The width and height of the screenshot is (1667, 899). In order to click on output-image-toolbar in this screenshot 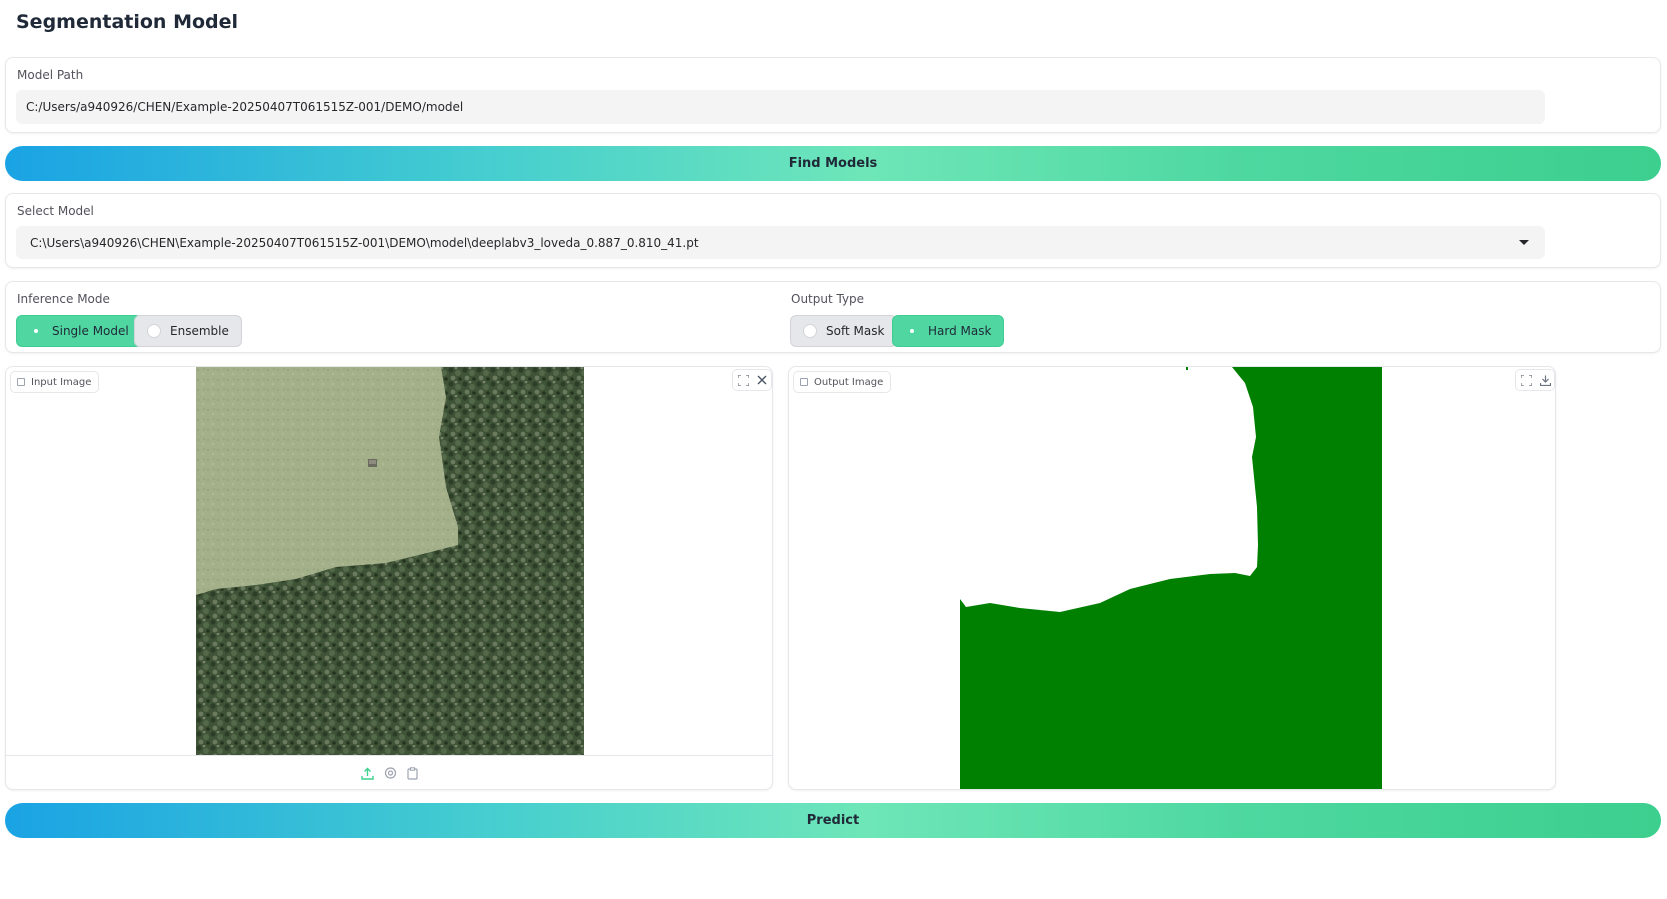, I will do `click(1535, 380)`.